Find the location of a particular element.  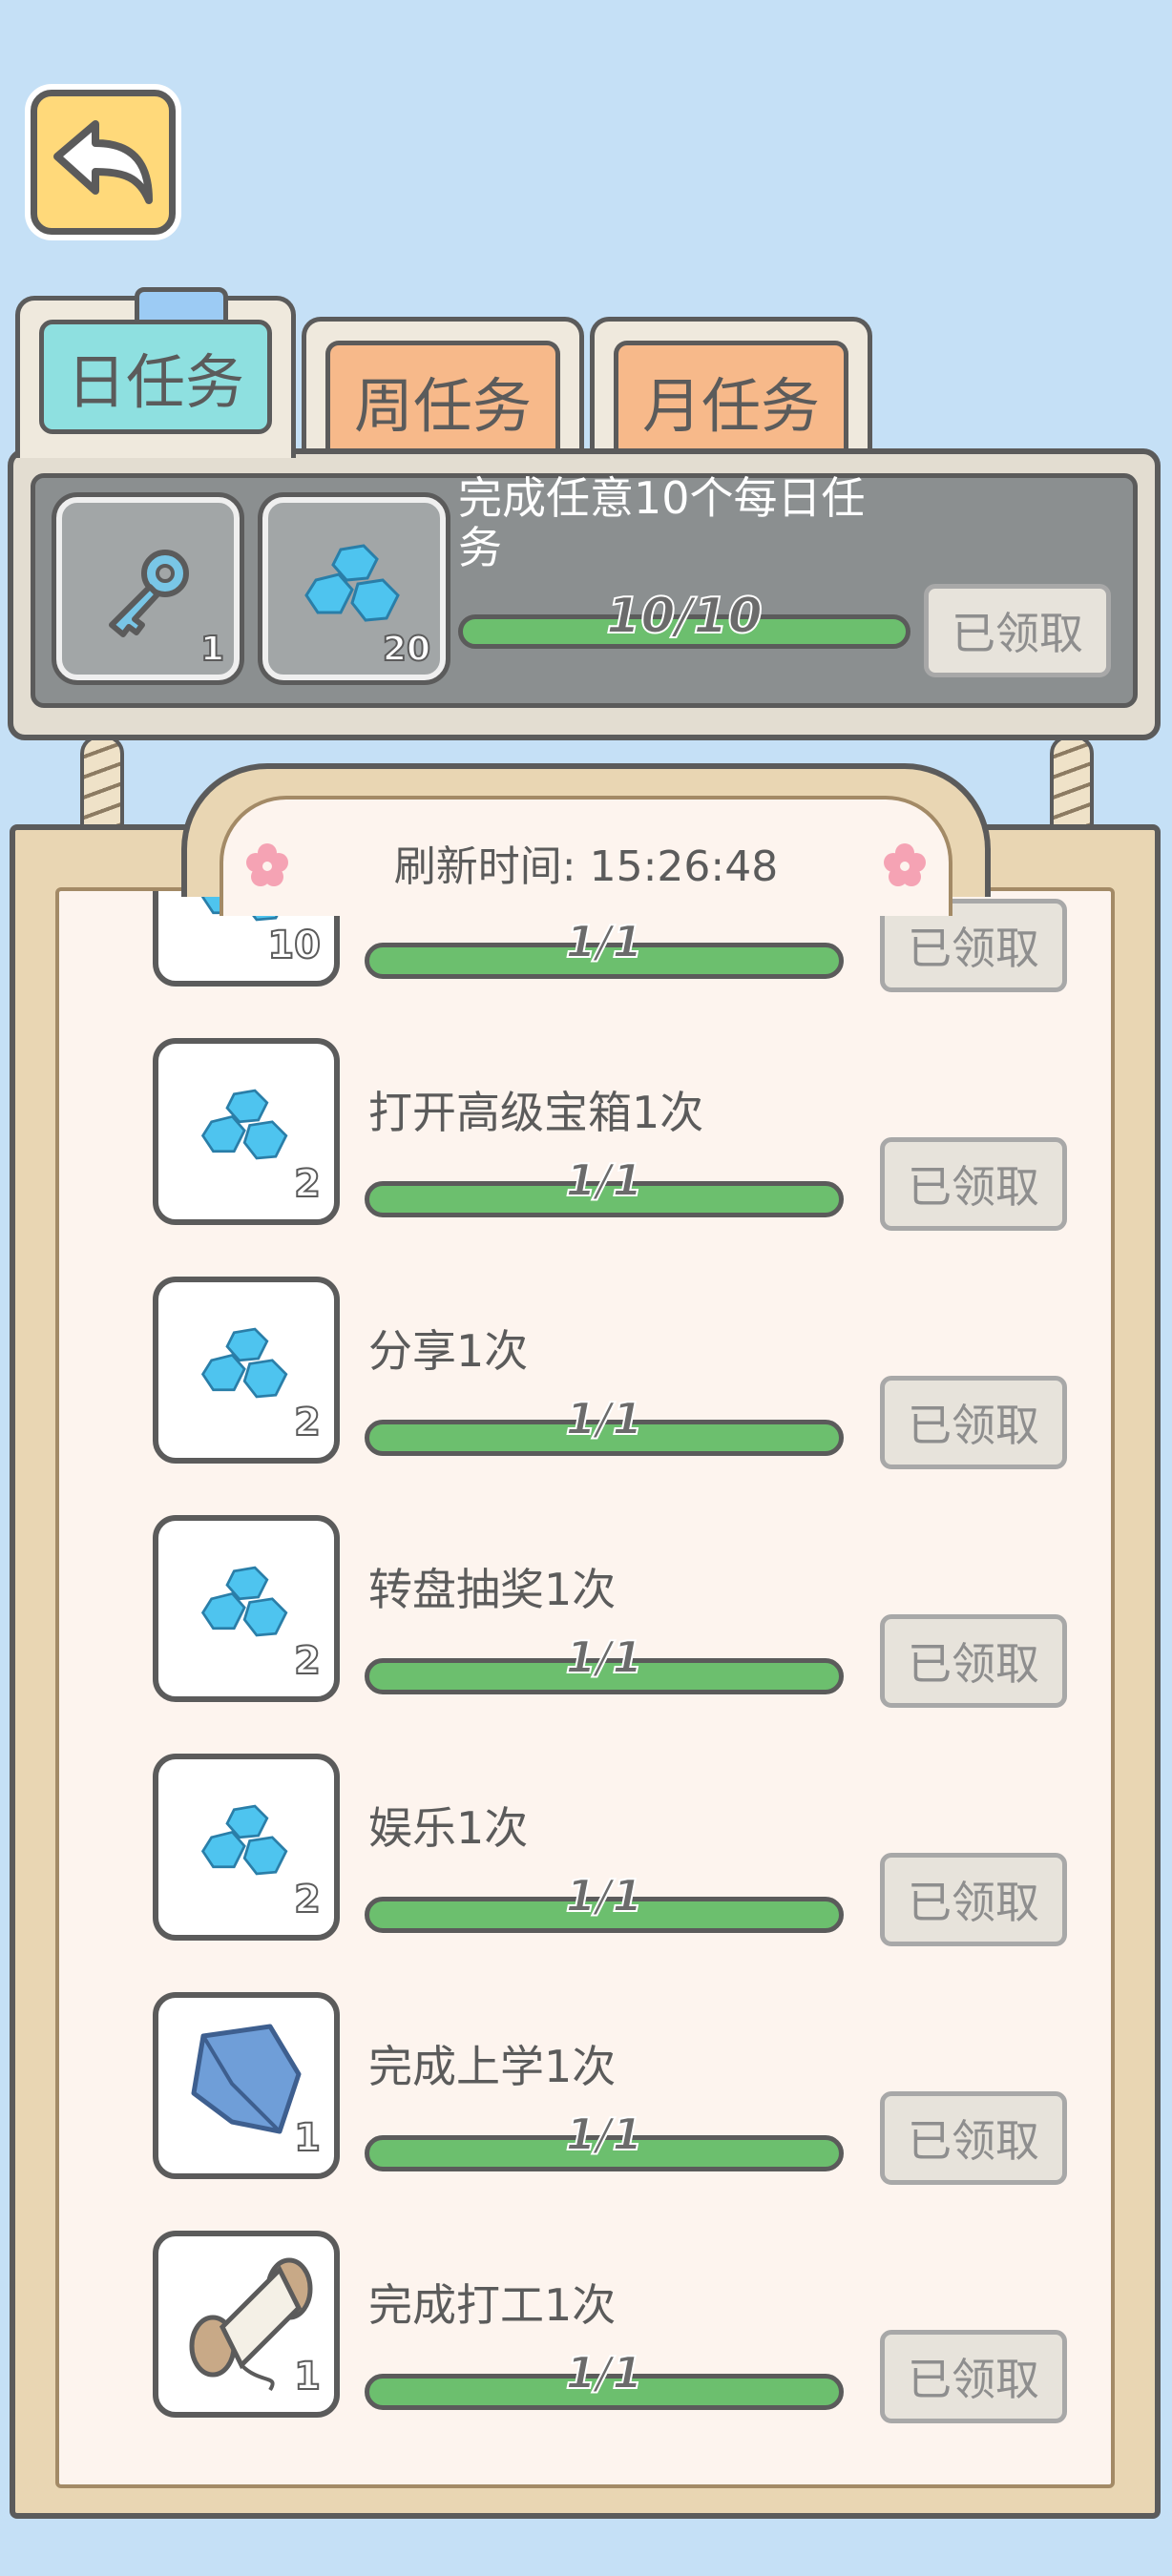

task-row: 2 娱乐1次 1/1 已领取 is located at coordinates (611, 1850).